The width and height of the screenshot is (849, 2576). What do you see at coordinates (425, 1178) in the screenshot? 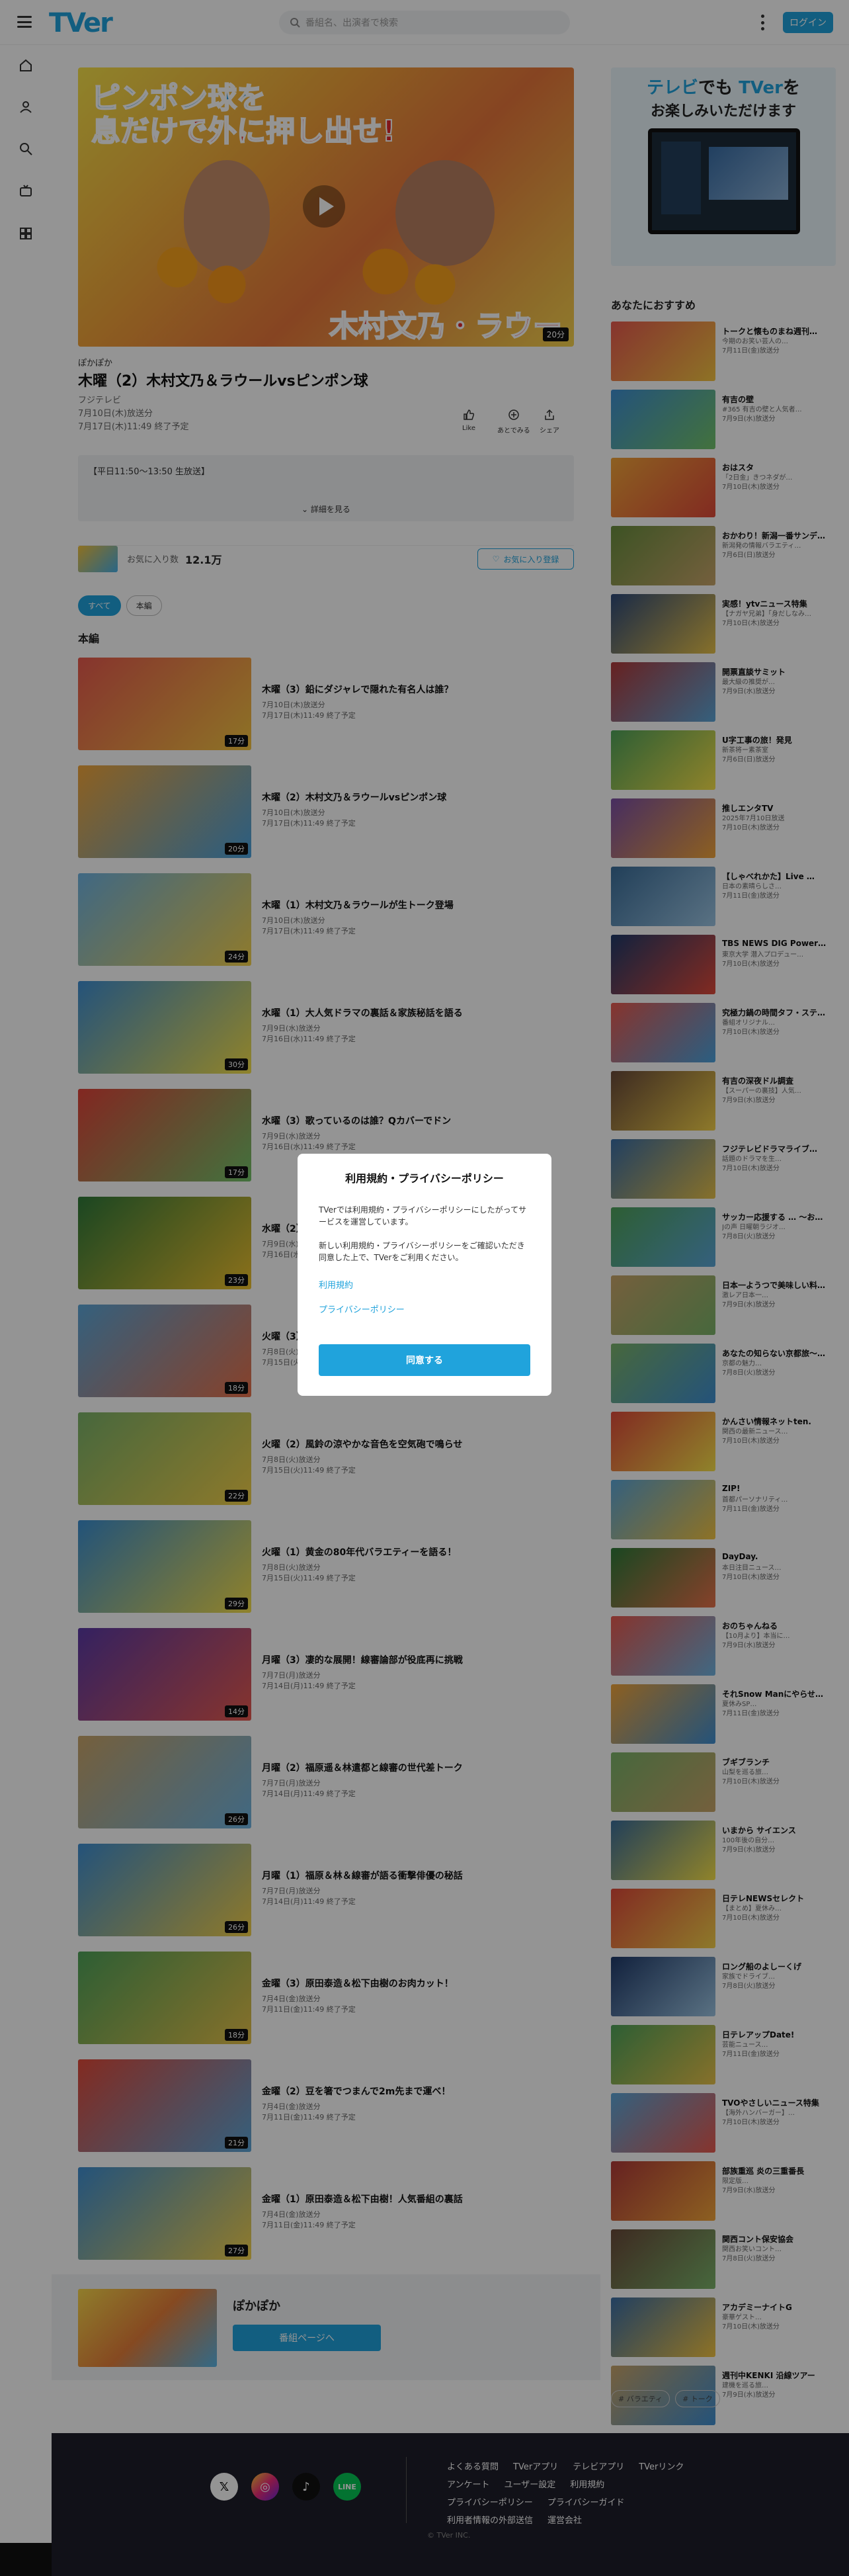
I see `modal-title: 利用規約・プライバシーポリシー` at bounding box center [425, 1178].